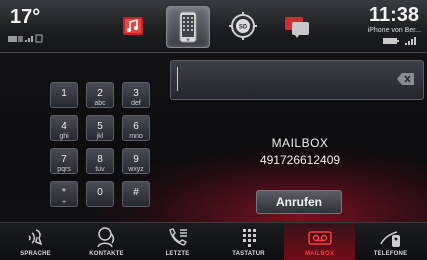  What do you see at coordinates (100, 128) in the screenshot?
I see `key-5: 5 jkl` at bounding box center [100, 128].